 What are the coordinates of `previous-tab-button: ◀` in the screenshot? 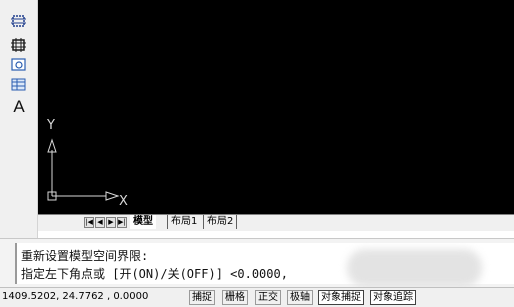 It's located at (100, 222).